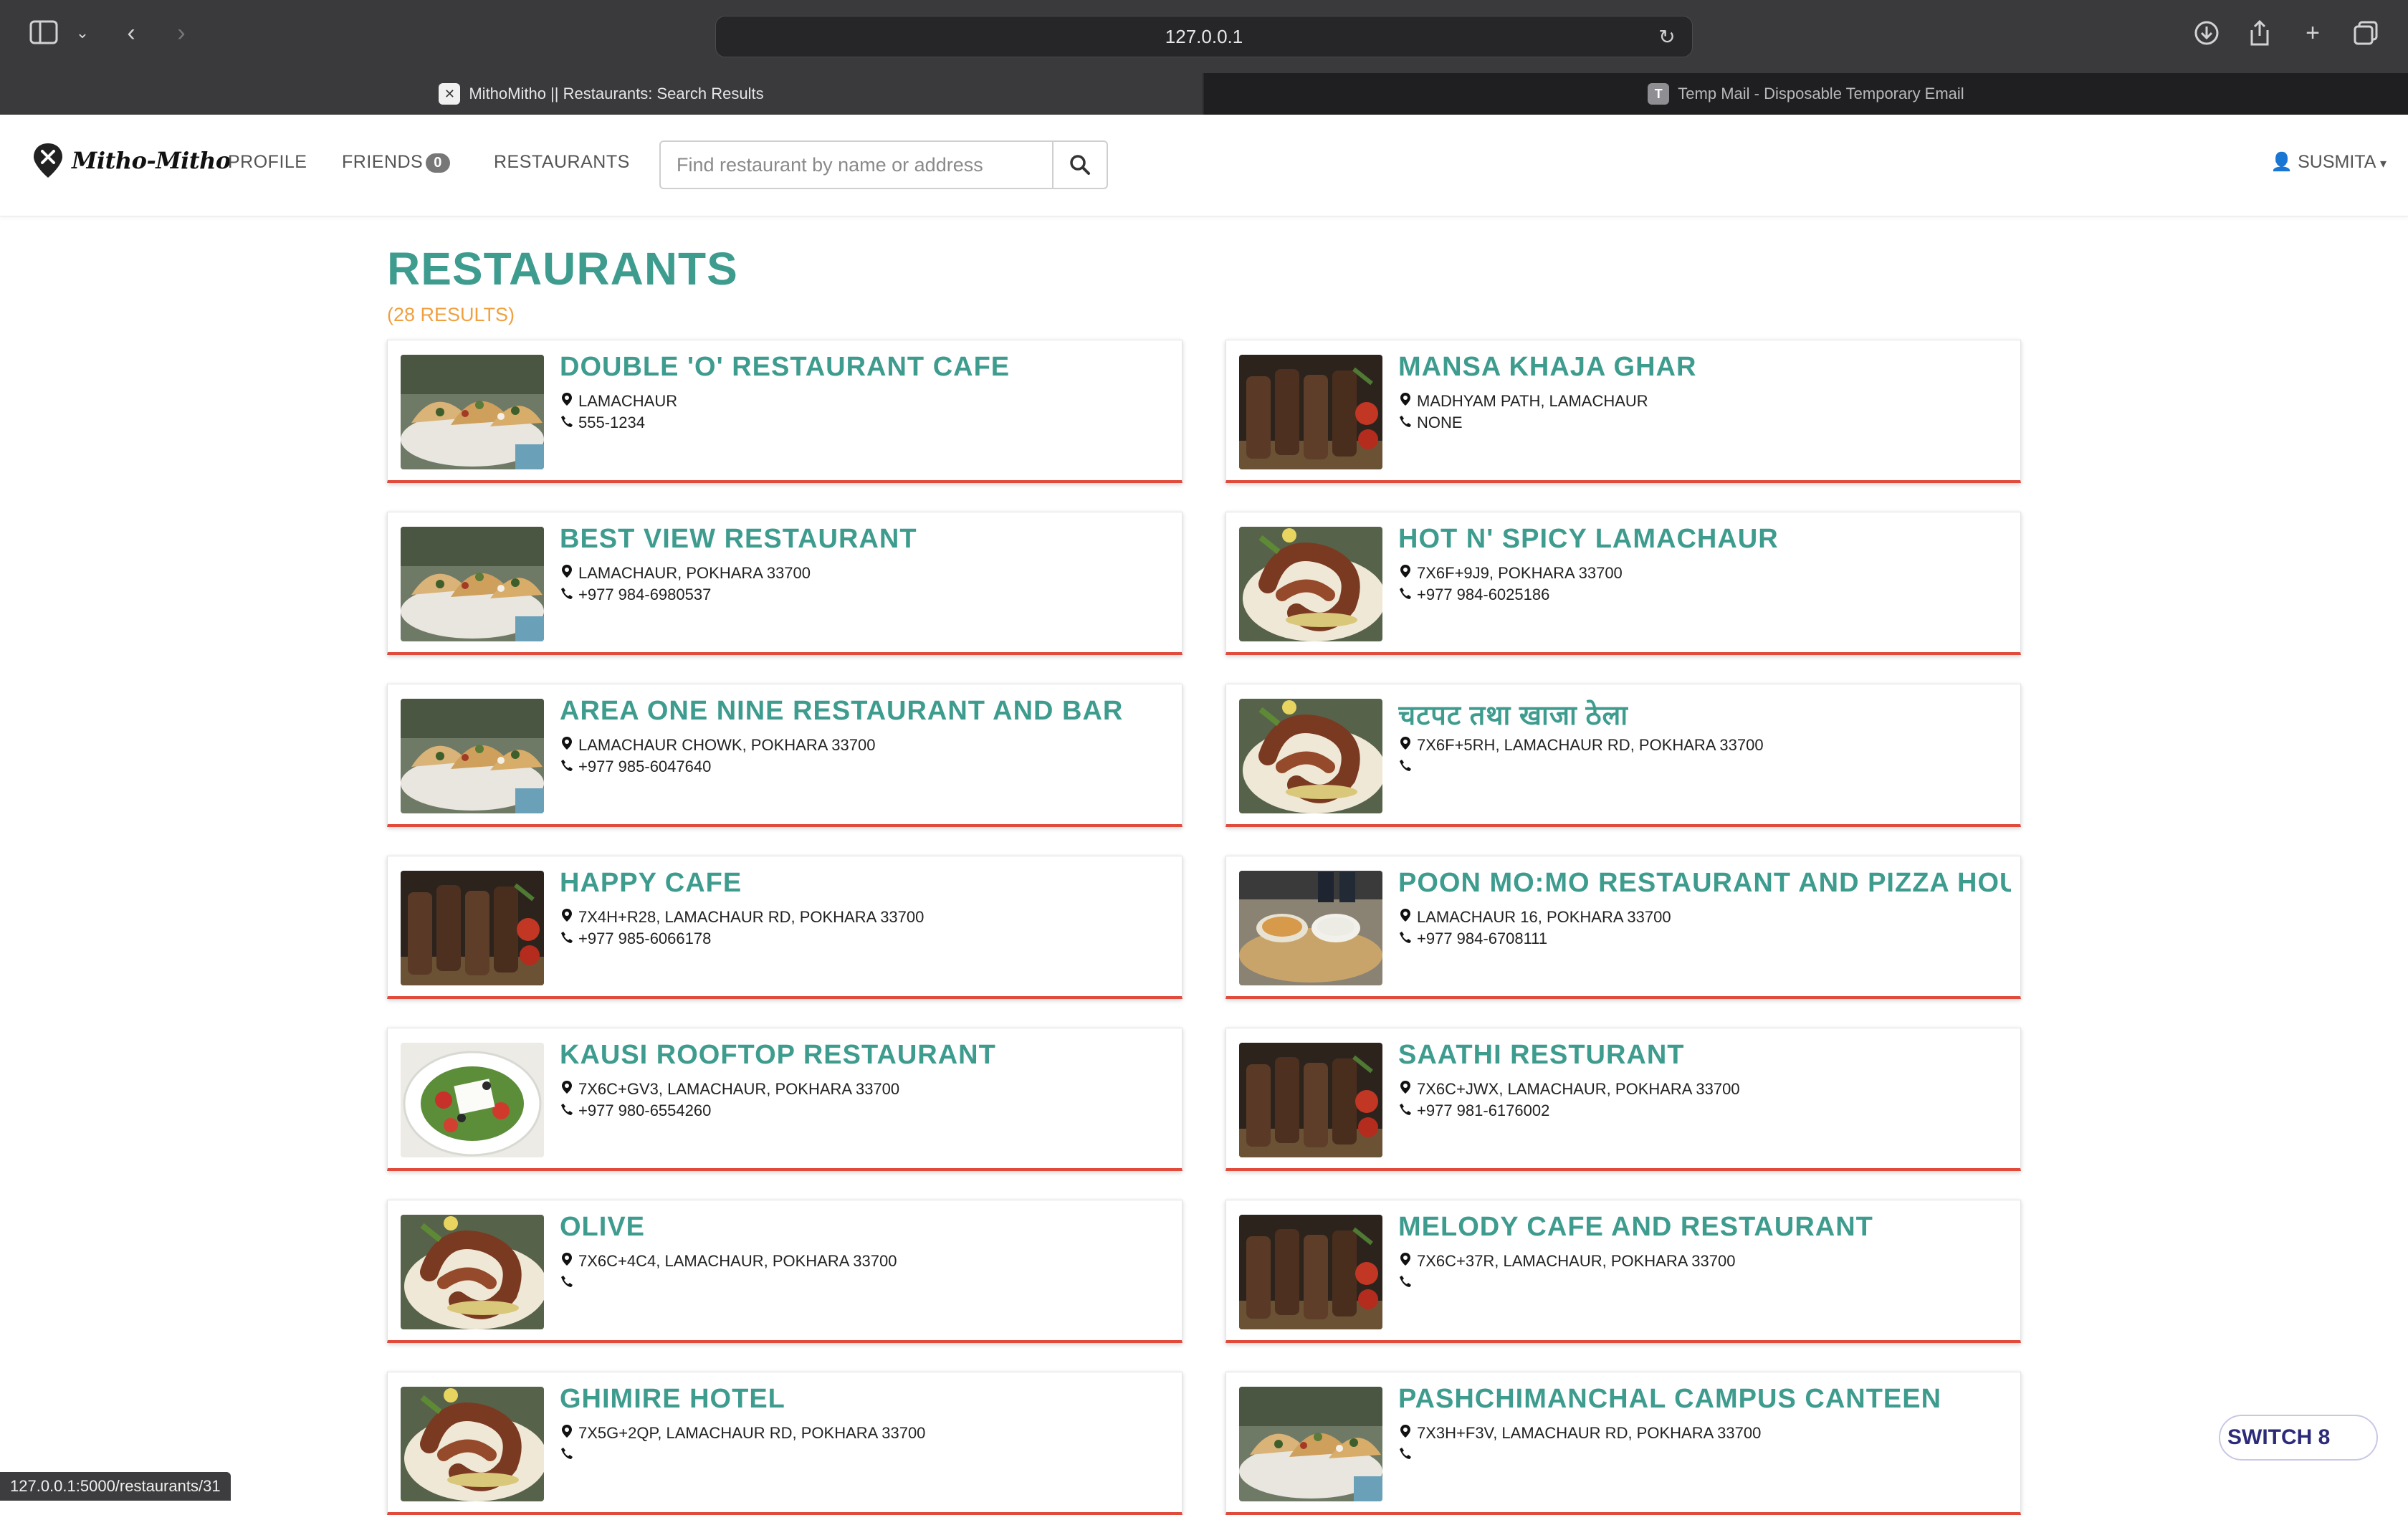  What do you see at coordinates (718, 745) in the screenshot?
I see `restaurant-address: LAMACHAUR CHOWK, POKHARA 33700` at bounding box center [718, 745].